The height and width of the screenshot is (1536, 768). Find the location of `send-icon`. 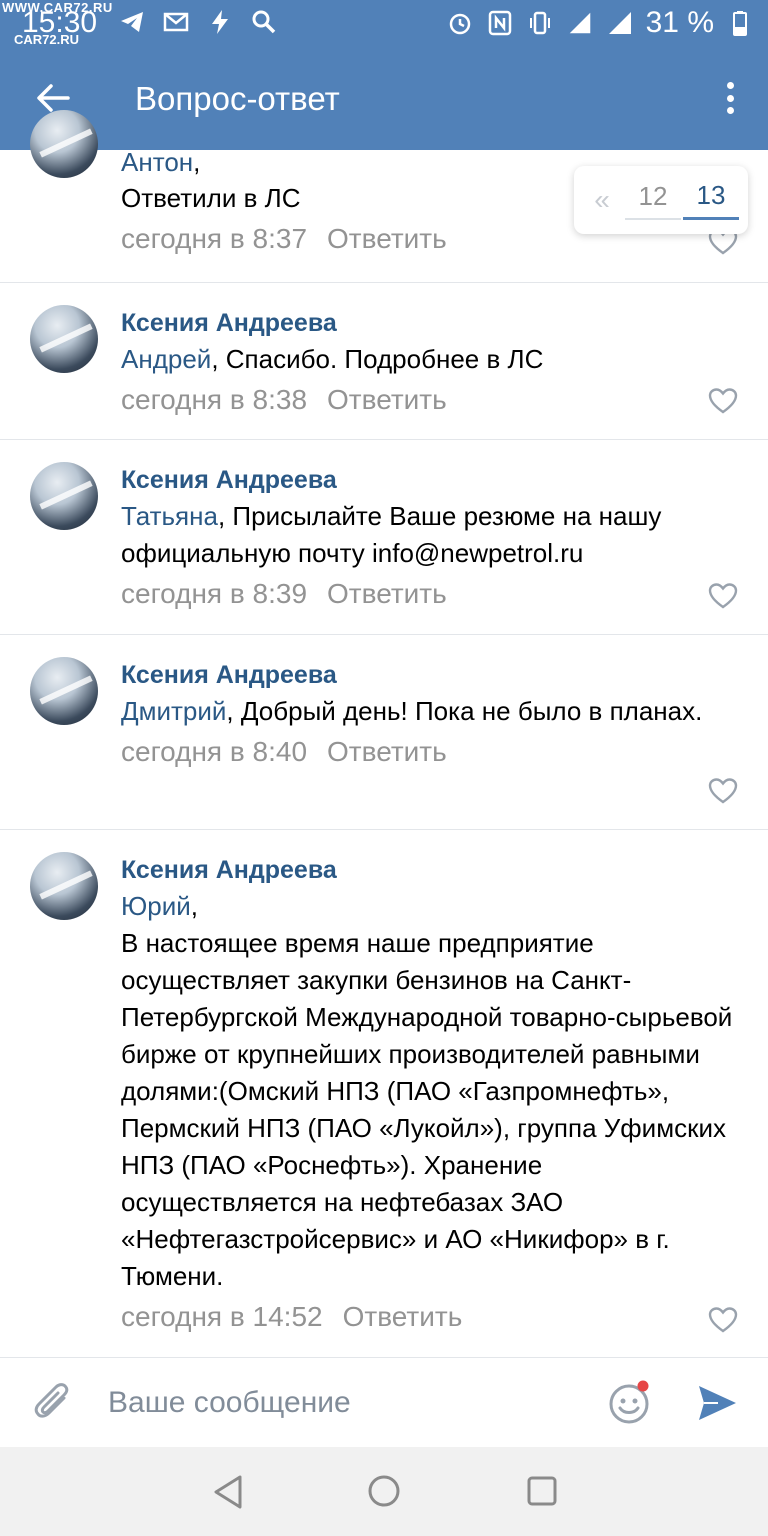

send-icon is located at coordinates (717, 1403).